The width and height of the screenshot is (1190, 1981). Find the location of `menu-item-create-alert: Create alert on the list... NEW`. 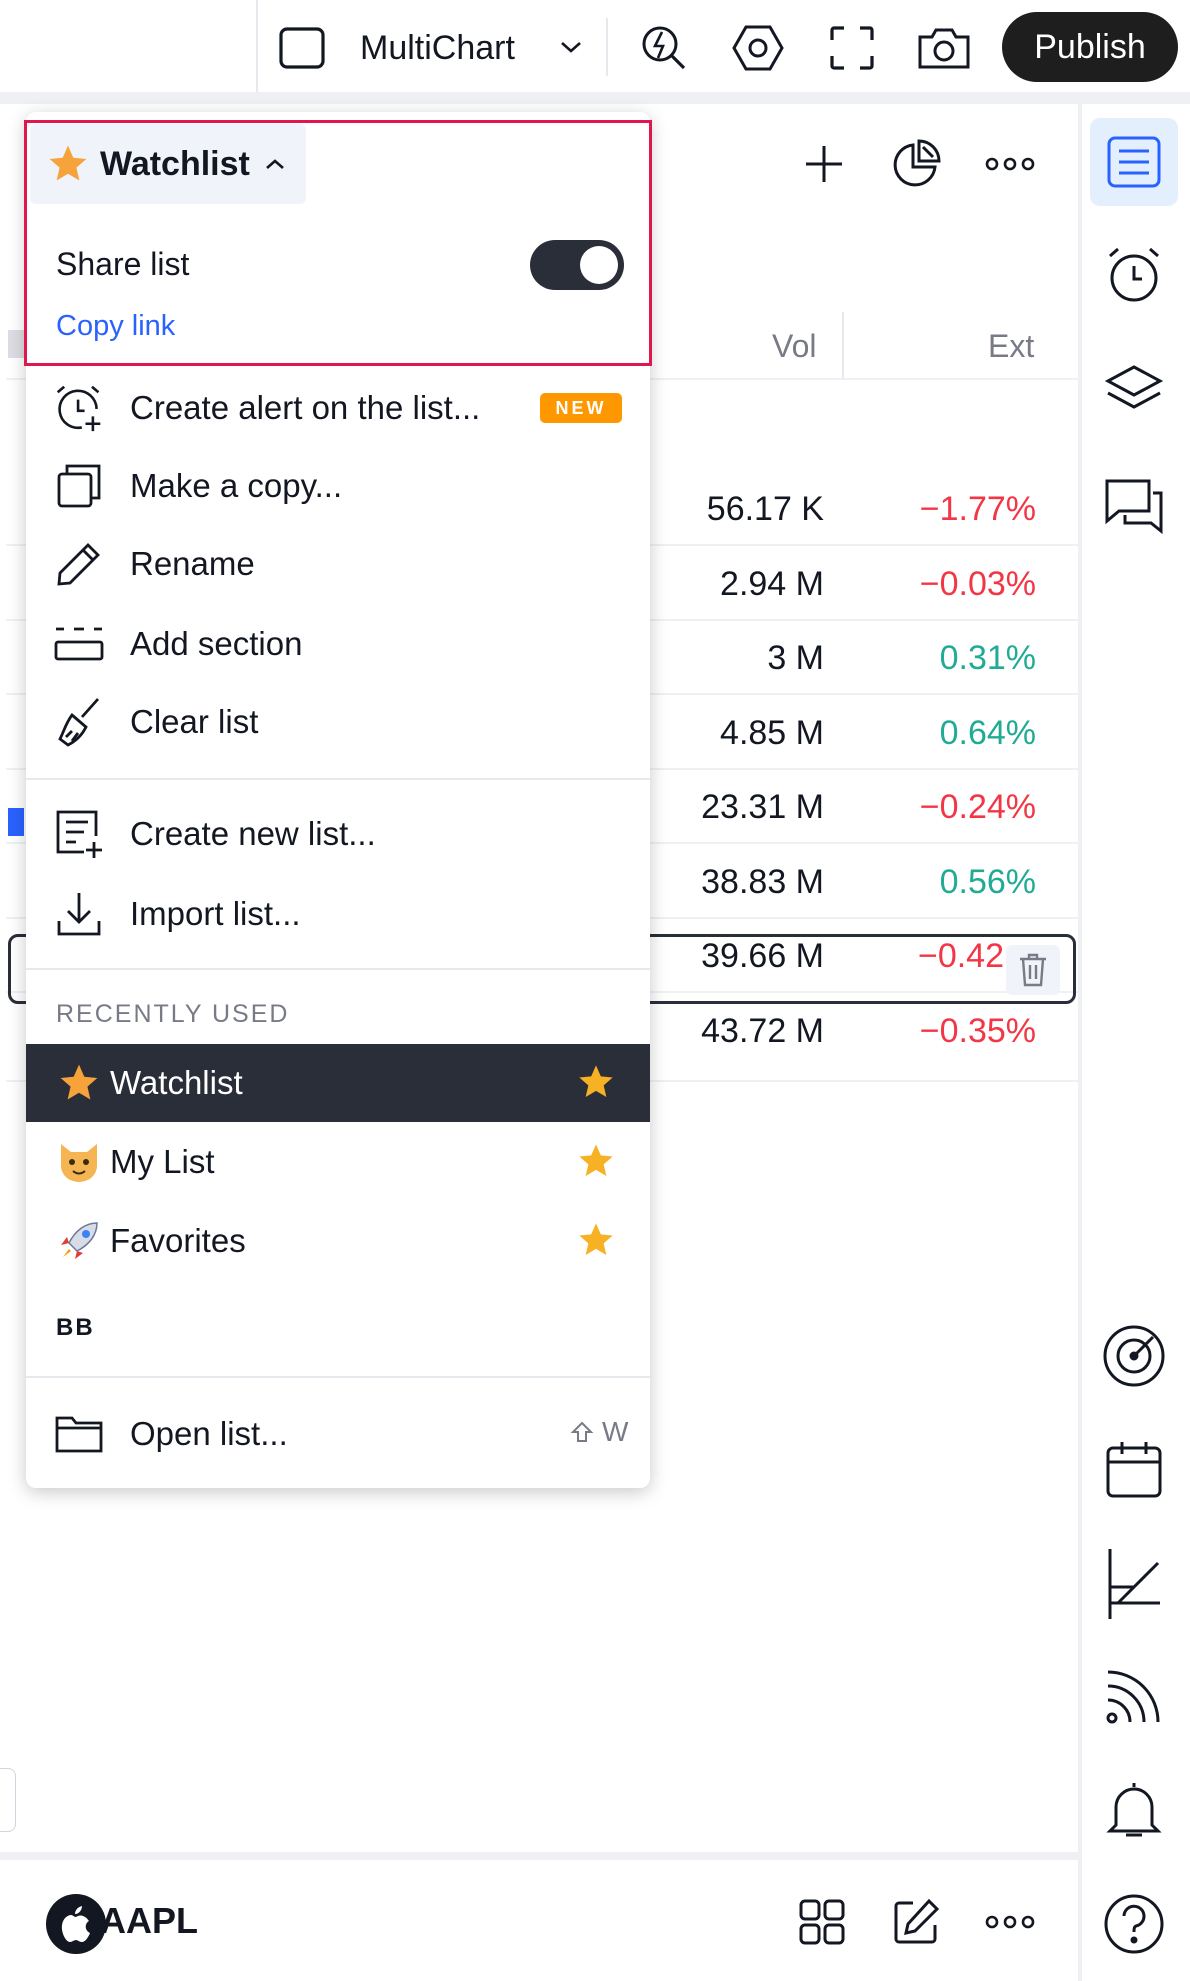

menu-item-create-alert: Create alert on the list... NEW is located at coordinates (338, 408).